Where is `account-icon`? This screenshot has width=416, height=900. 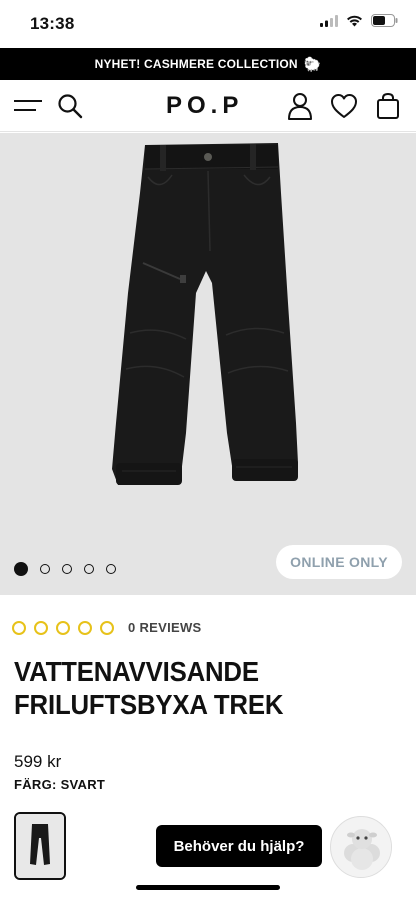 account-icon is located at coordinates (300, 106).